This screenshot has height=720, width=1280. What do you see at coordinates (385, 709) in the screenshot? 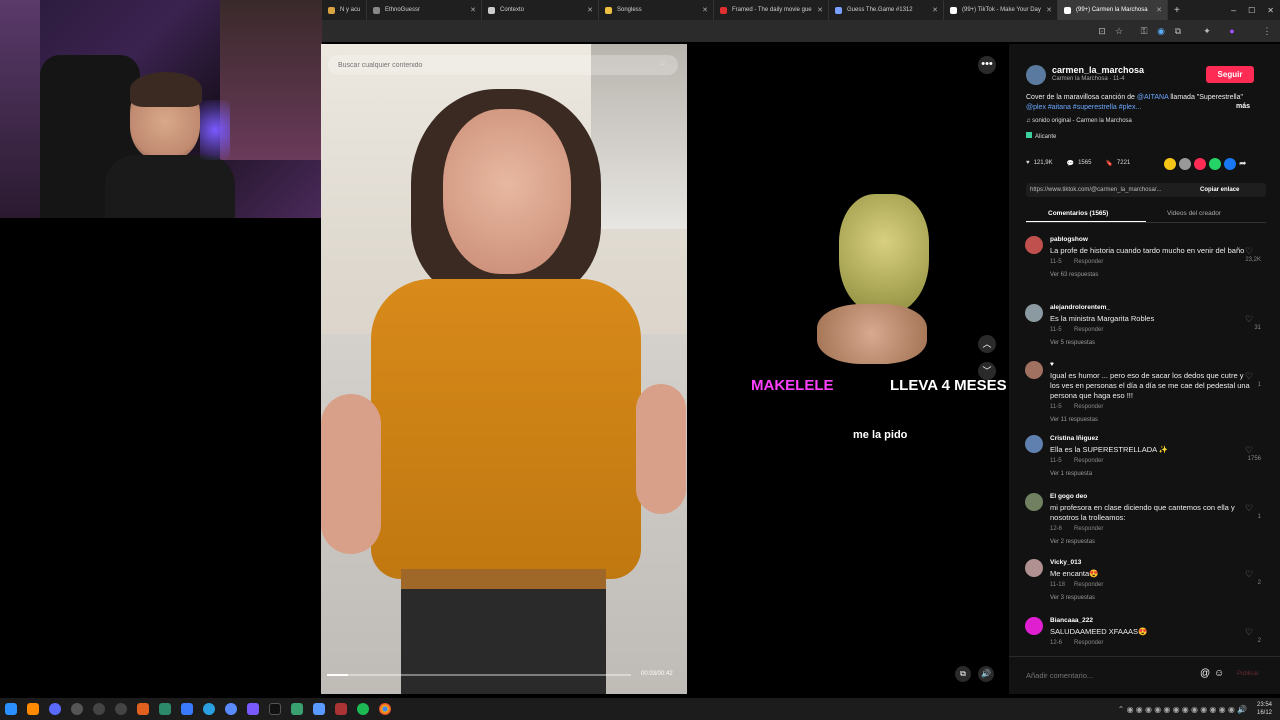
I see `chrome-icon` at bounding box center [385, 709].